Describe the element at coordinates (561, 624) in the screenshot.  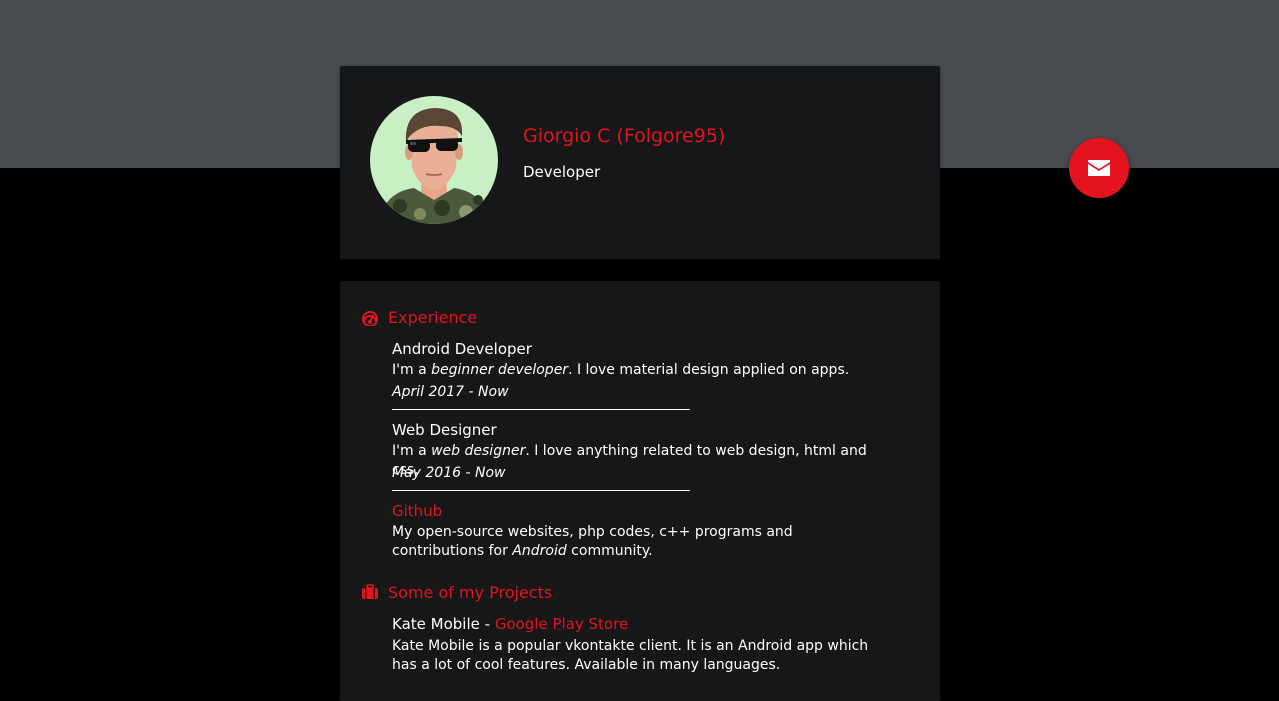
I see `google-play-link: Google Play Store` at that location.